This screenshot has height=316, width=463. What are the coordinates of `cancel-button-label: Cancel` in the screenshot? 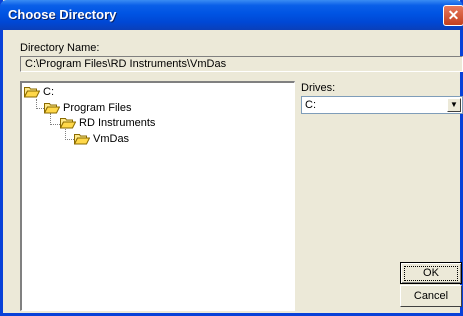 It's located at (431, 296).